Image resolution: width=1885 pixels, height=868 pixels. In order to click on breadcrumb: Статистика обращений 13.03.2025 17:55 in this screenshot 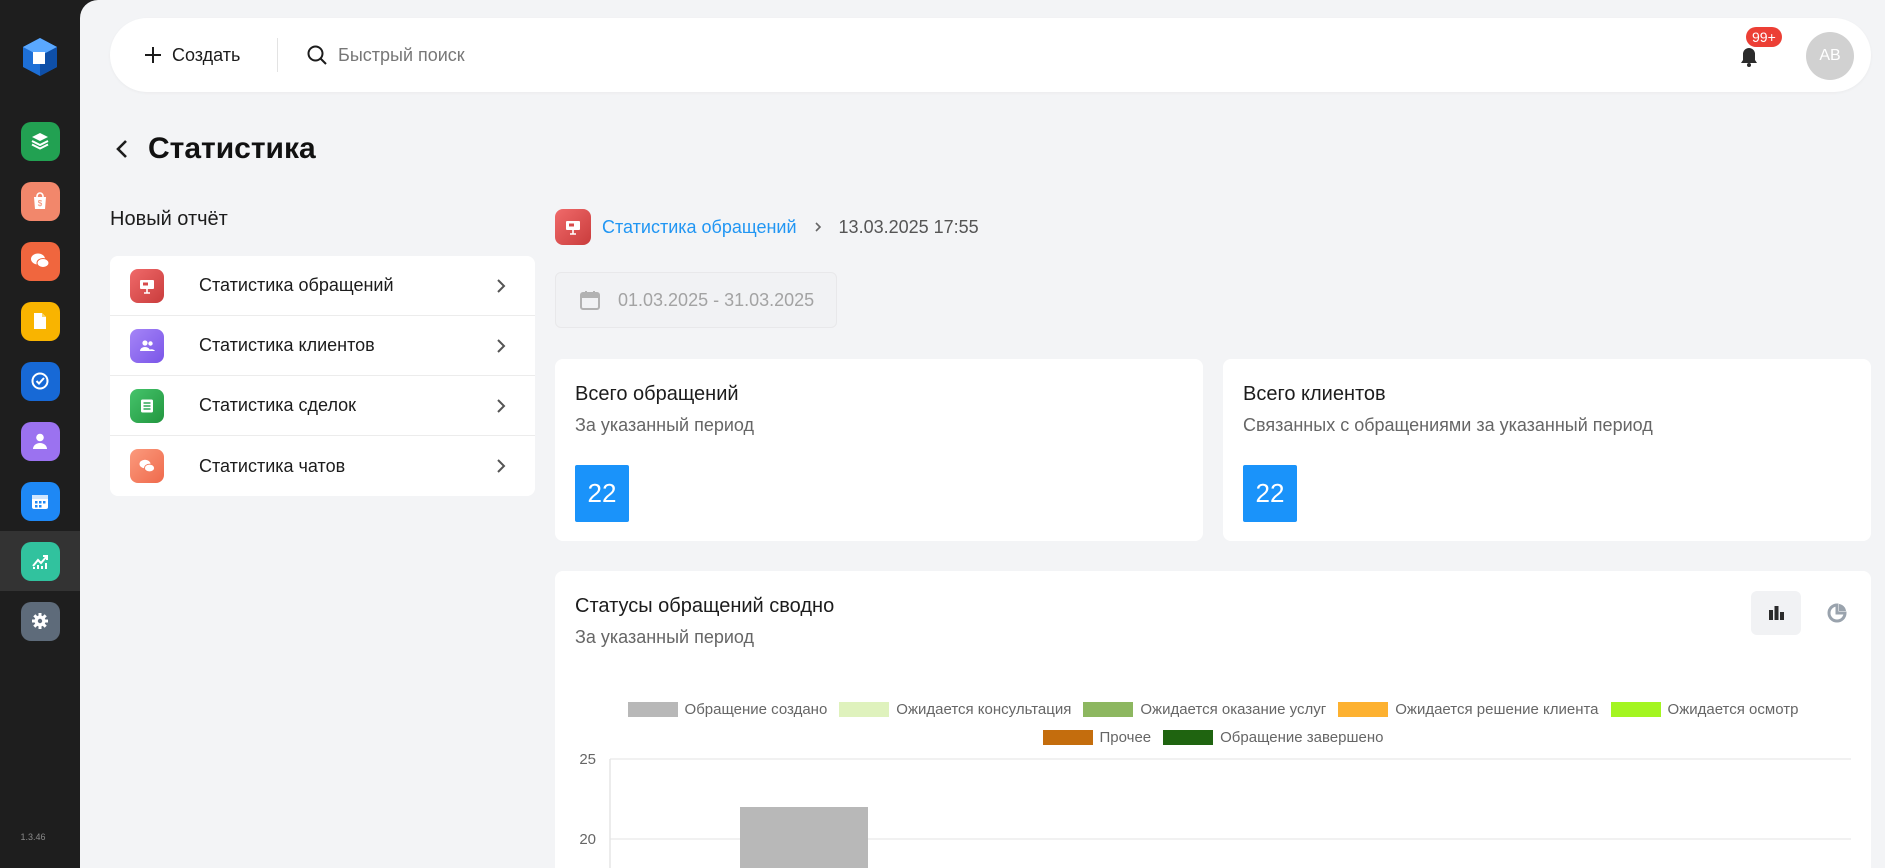, I will do `click(767, 227)`.